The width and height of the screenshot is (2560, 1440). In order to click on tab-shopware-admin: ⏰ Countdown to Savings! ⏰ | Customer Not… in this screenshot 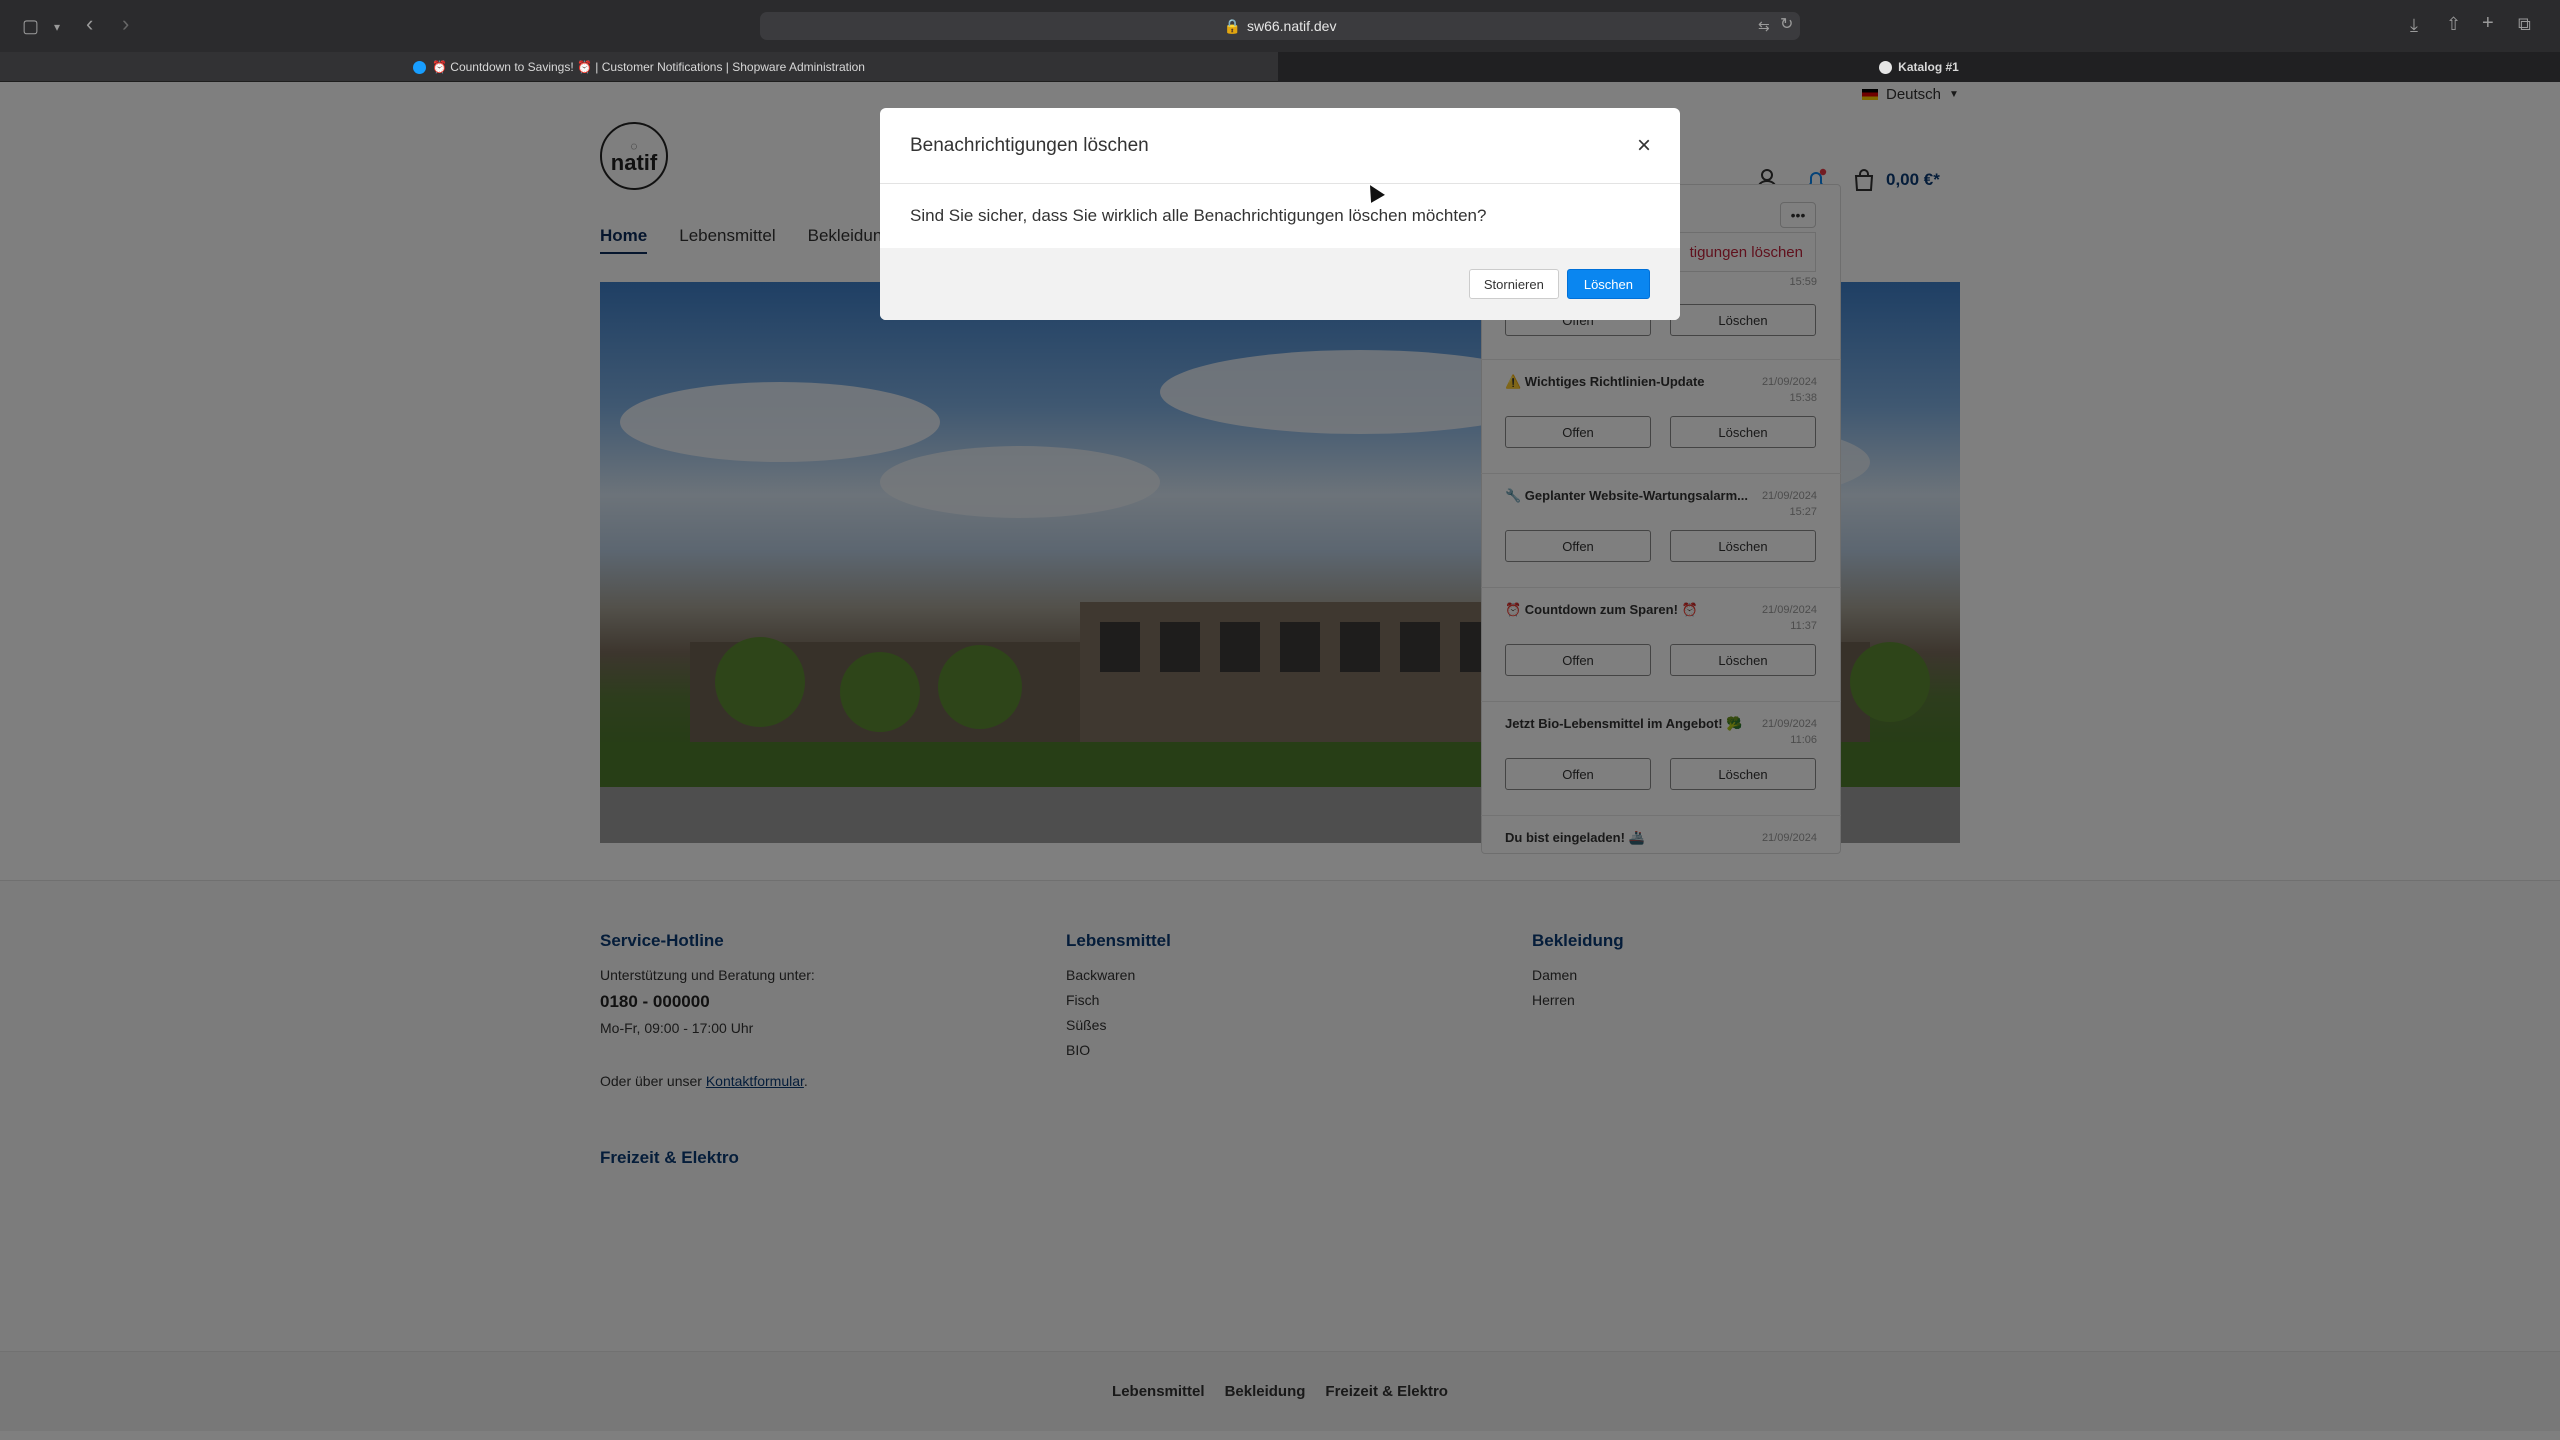, I will do `click(639, 67)`.